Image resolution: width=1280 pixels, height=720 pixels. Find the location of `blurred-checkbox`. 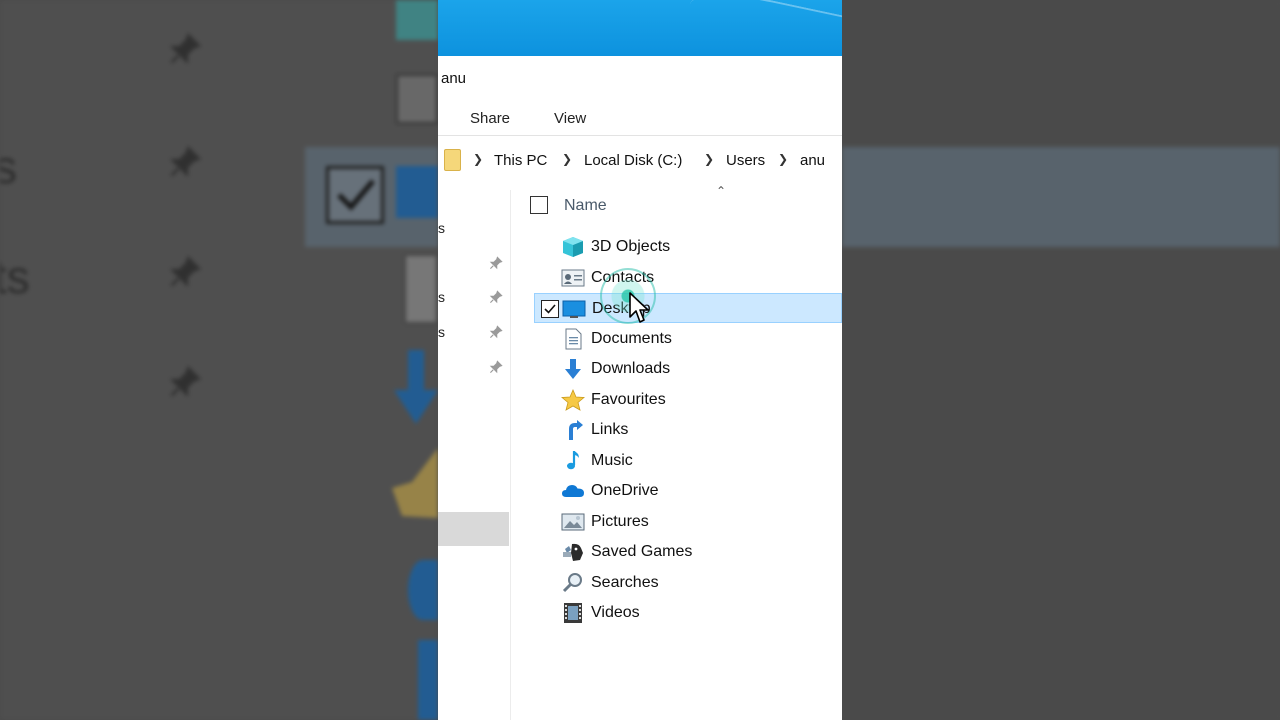

blurred-checkbox is located at coordinates (355, 195).